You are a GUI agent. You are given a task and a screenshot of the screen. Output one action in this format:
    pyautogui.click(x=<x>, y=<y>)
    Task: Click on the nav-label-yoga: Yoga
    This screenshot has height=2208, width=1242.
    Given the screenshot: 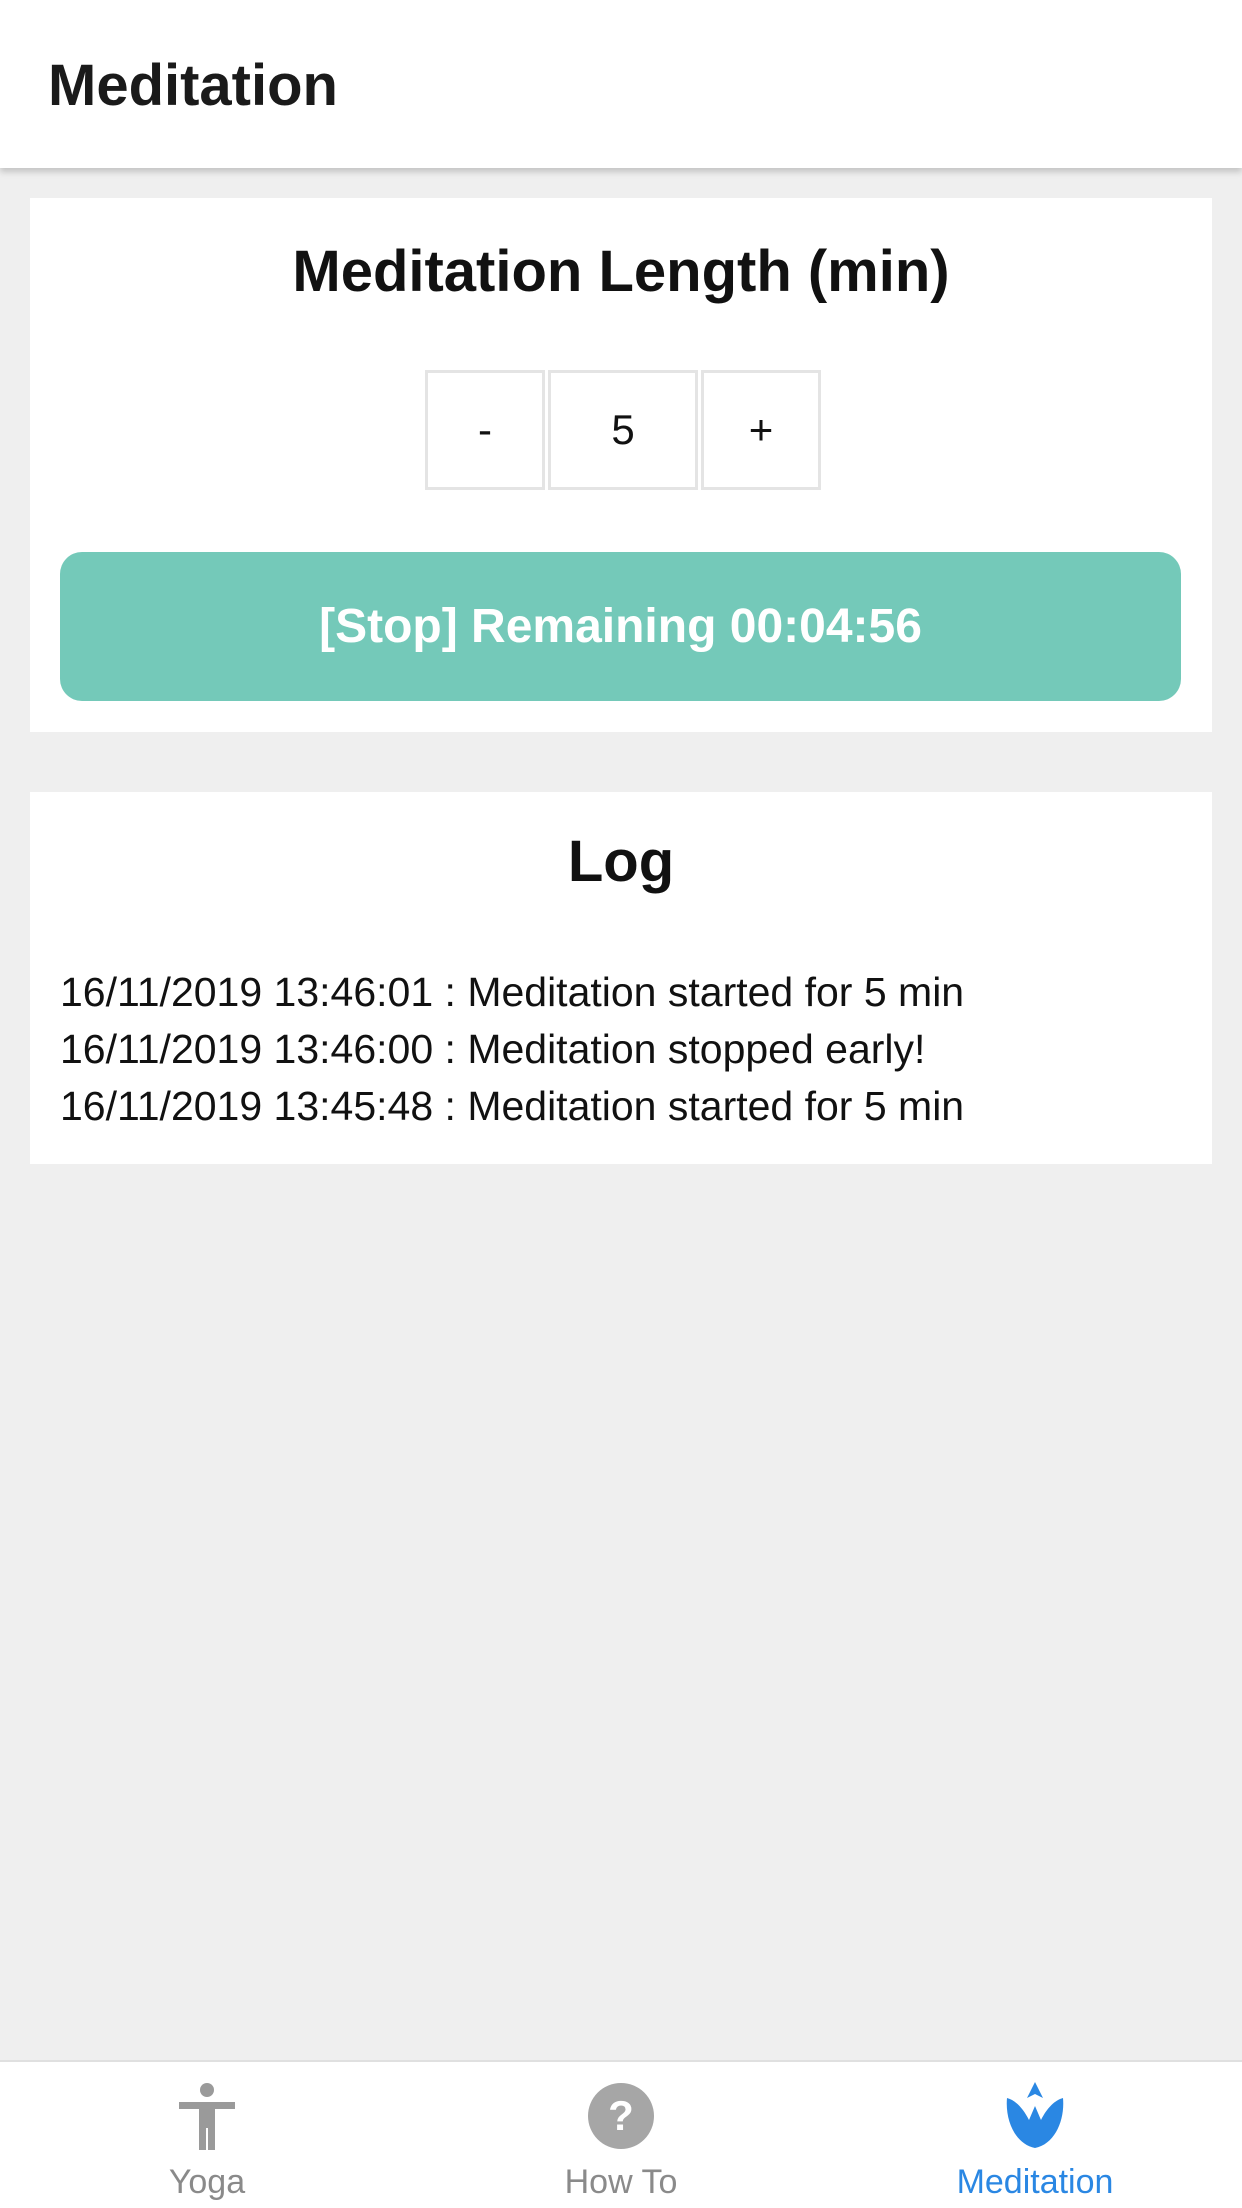 What is the action you would take?
    pyautogui.click(x=207, y=2182)
    